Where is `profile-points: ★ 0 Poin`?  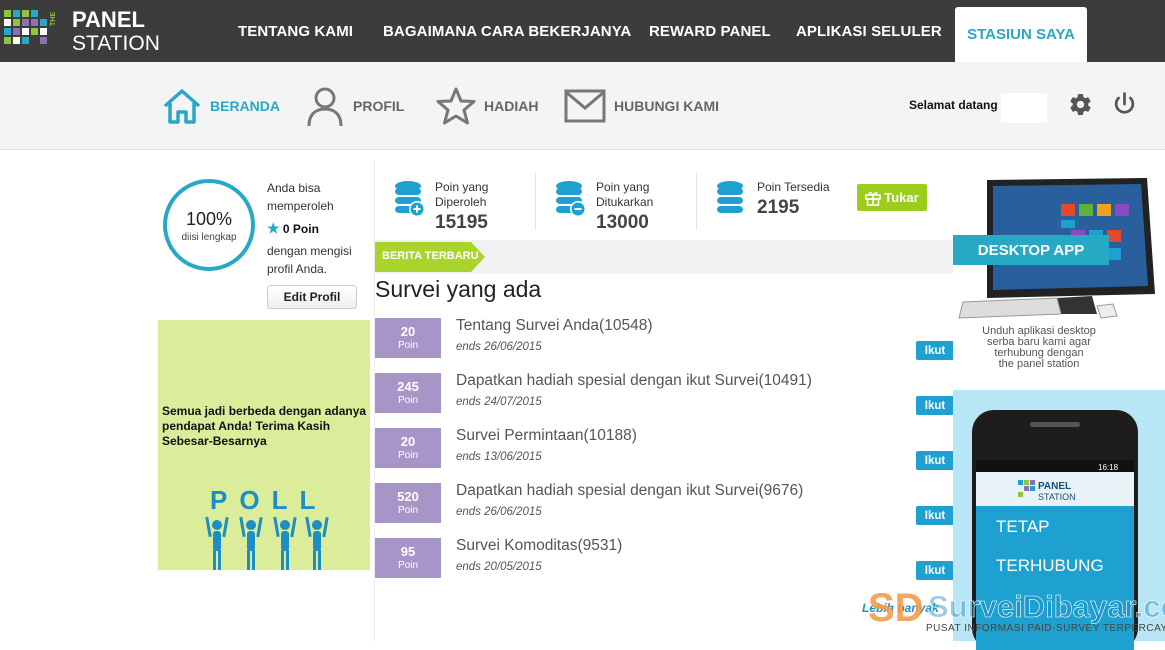
profile-points: ★ 0 Poin is located at coordinates (293, 228).